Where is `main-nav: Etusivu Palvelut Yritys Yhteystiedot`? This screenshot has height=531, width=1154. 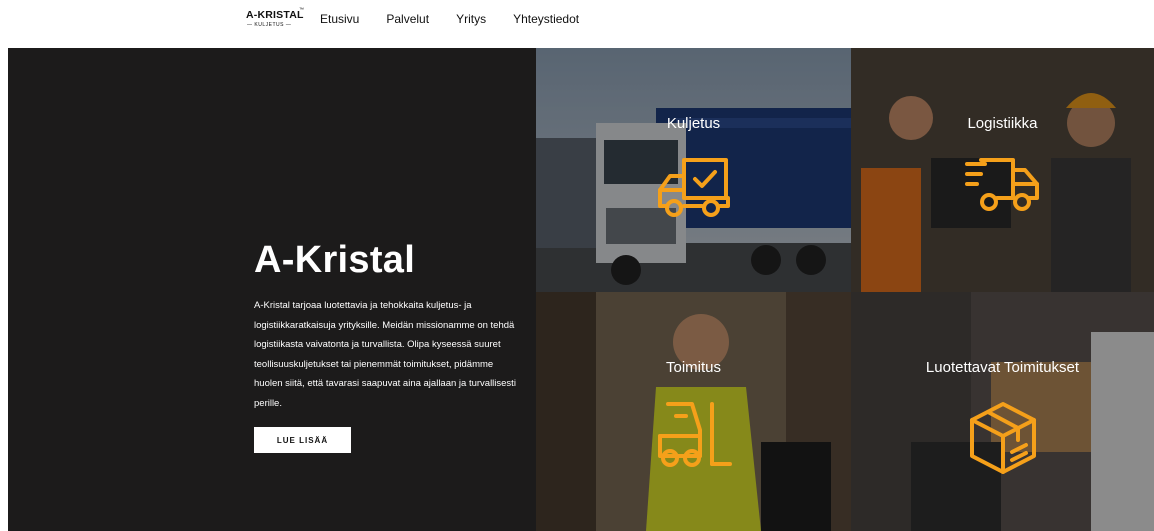
main-nav: Etusivu Palvelut Yritys Yhteystiedot is located at coordinates (463, 19).